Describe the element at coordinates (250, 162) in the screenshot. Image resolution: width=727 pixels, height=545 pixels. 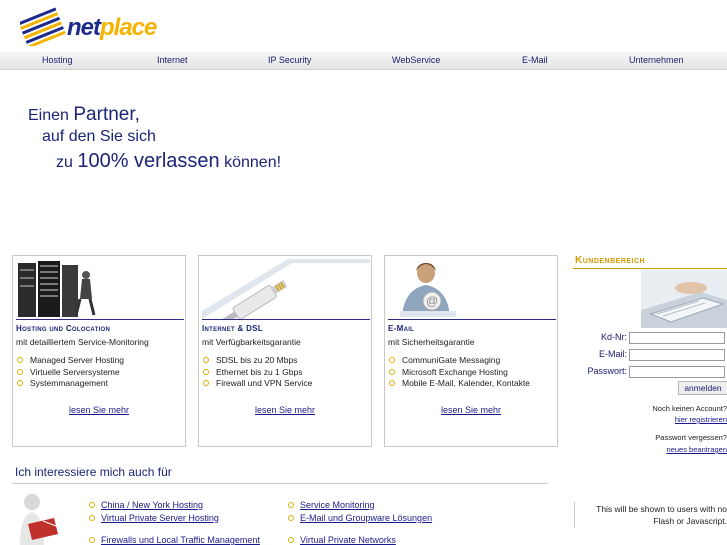
I see `tagline-l3c: können!` at that location.